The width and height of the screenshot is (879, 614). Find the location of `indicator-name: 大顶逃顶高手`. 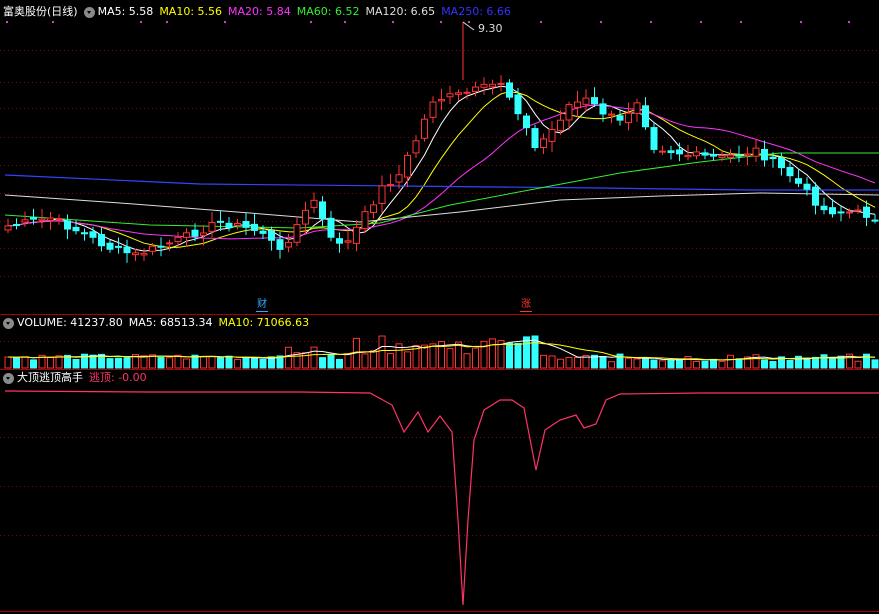

indicator-name: 大顶逃顶高手 is located at coordinates (50, 377).